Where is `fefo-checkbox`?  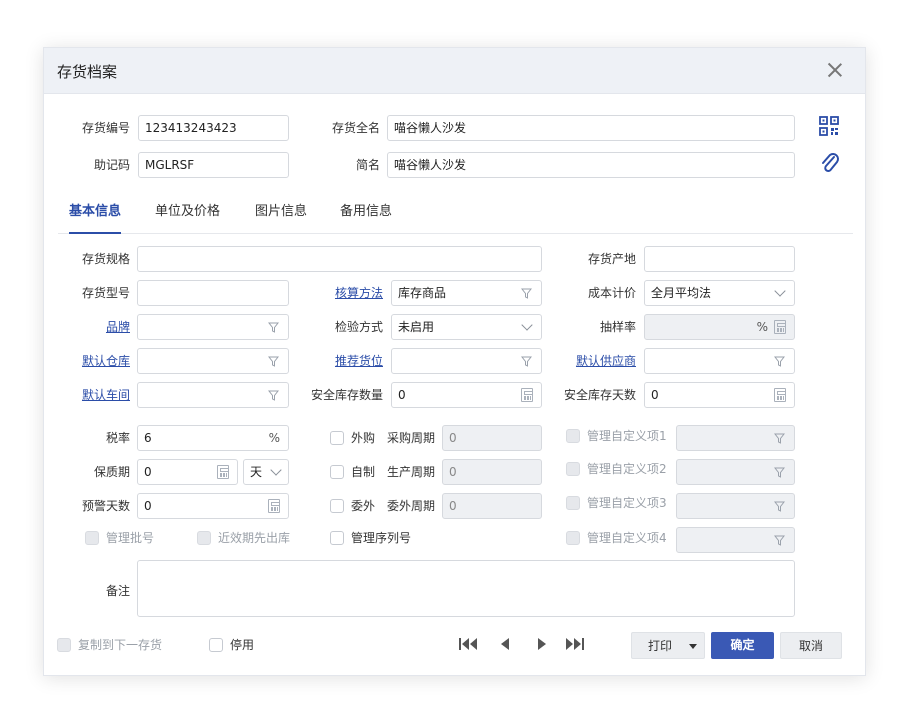
fefo-checkbox is located at coordinates (204, 538).